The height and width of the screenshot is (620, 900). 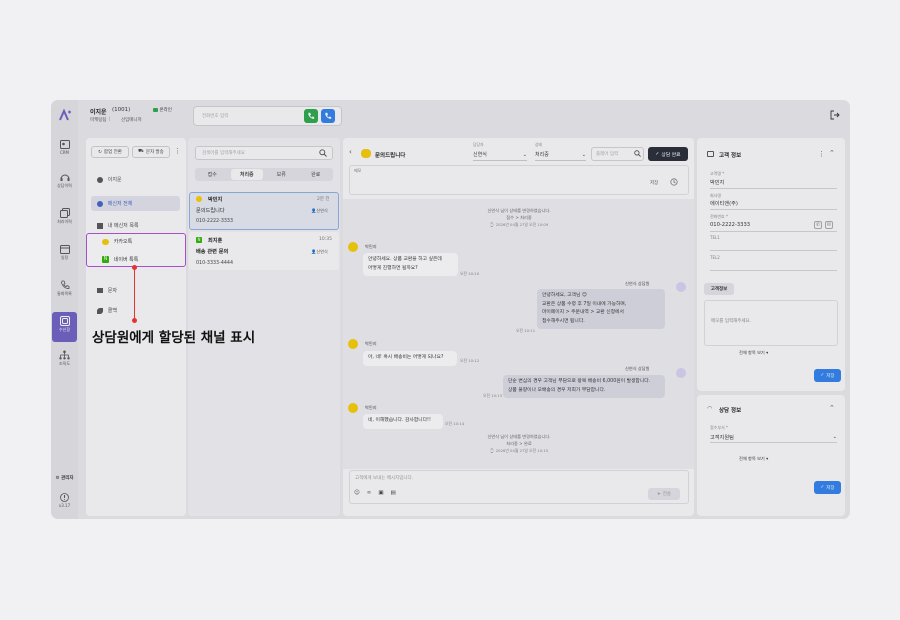 I want to click on logout-icon, so click(x=835, y=115).